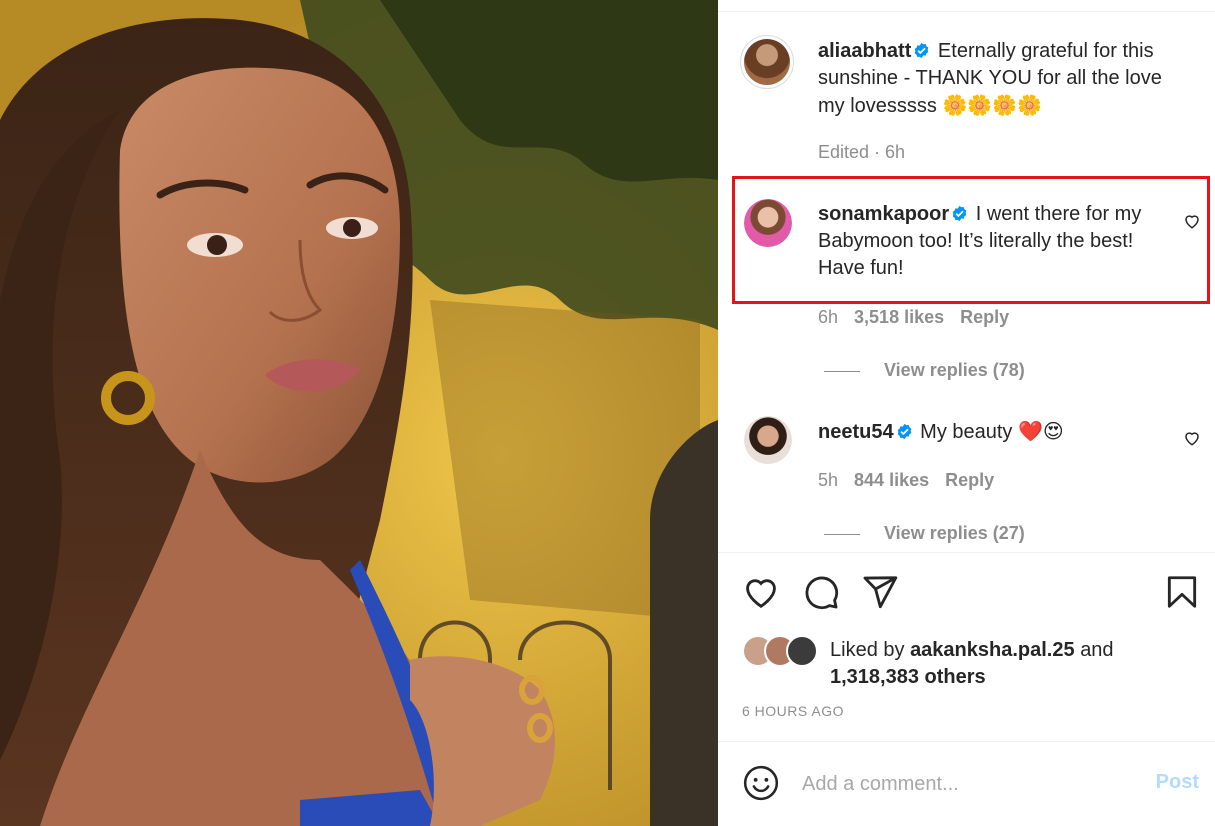 This screenshot has width=1215, height=826. I want to click on view-replies-button: View replies (78), so click(924, 370).